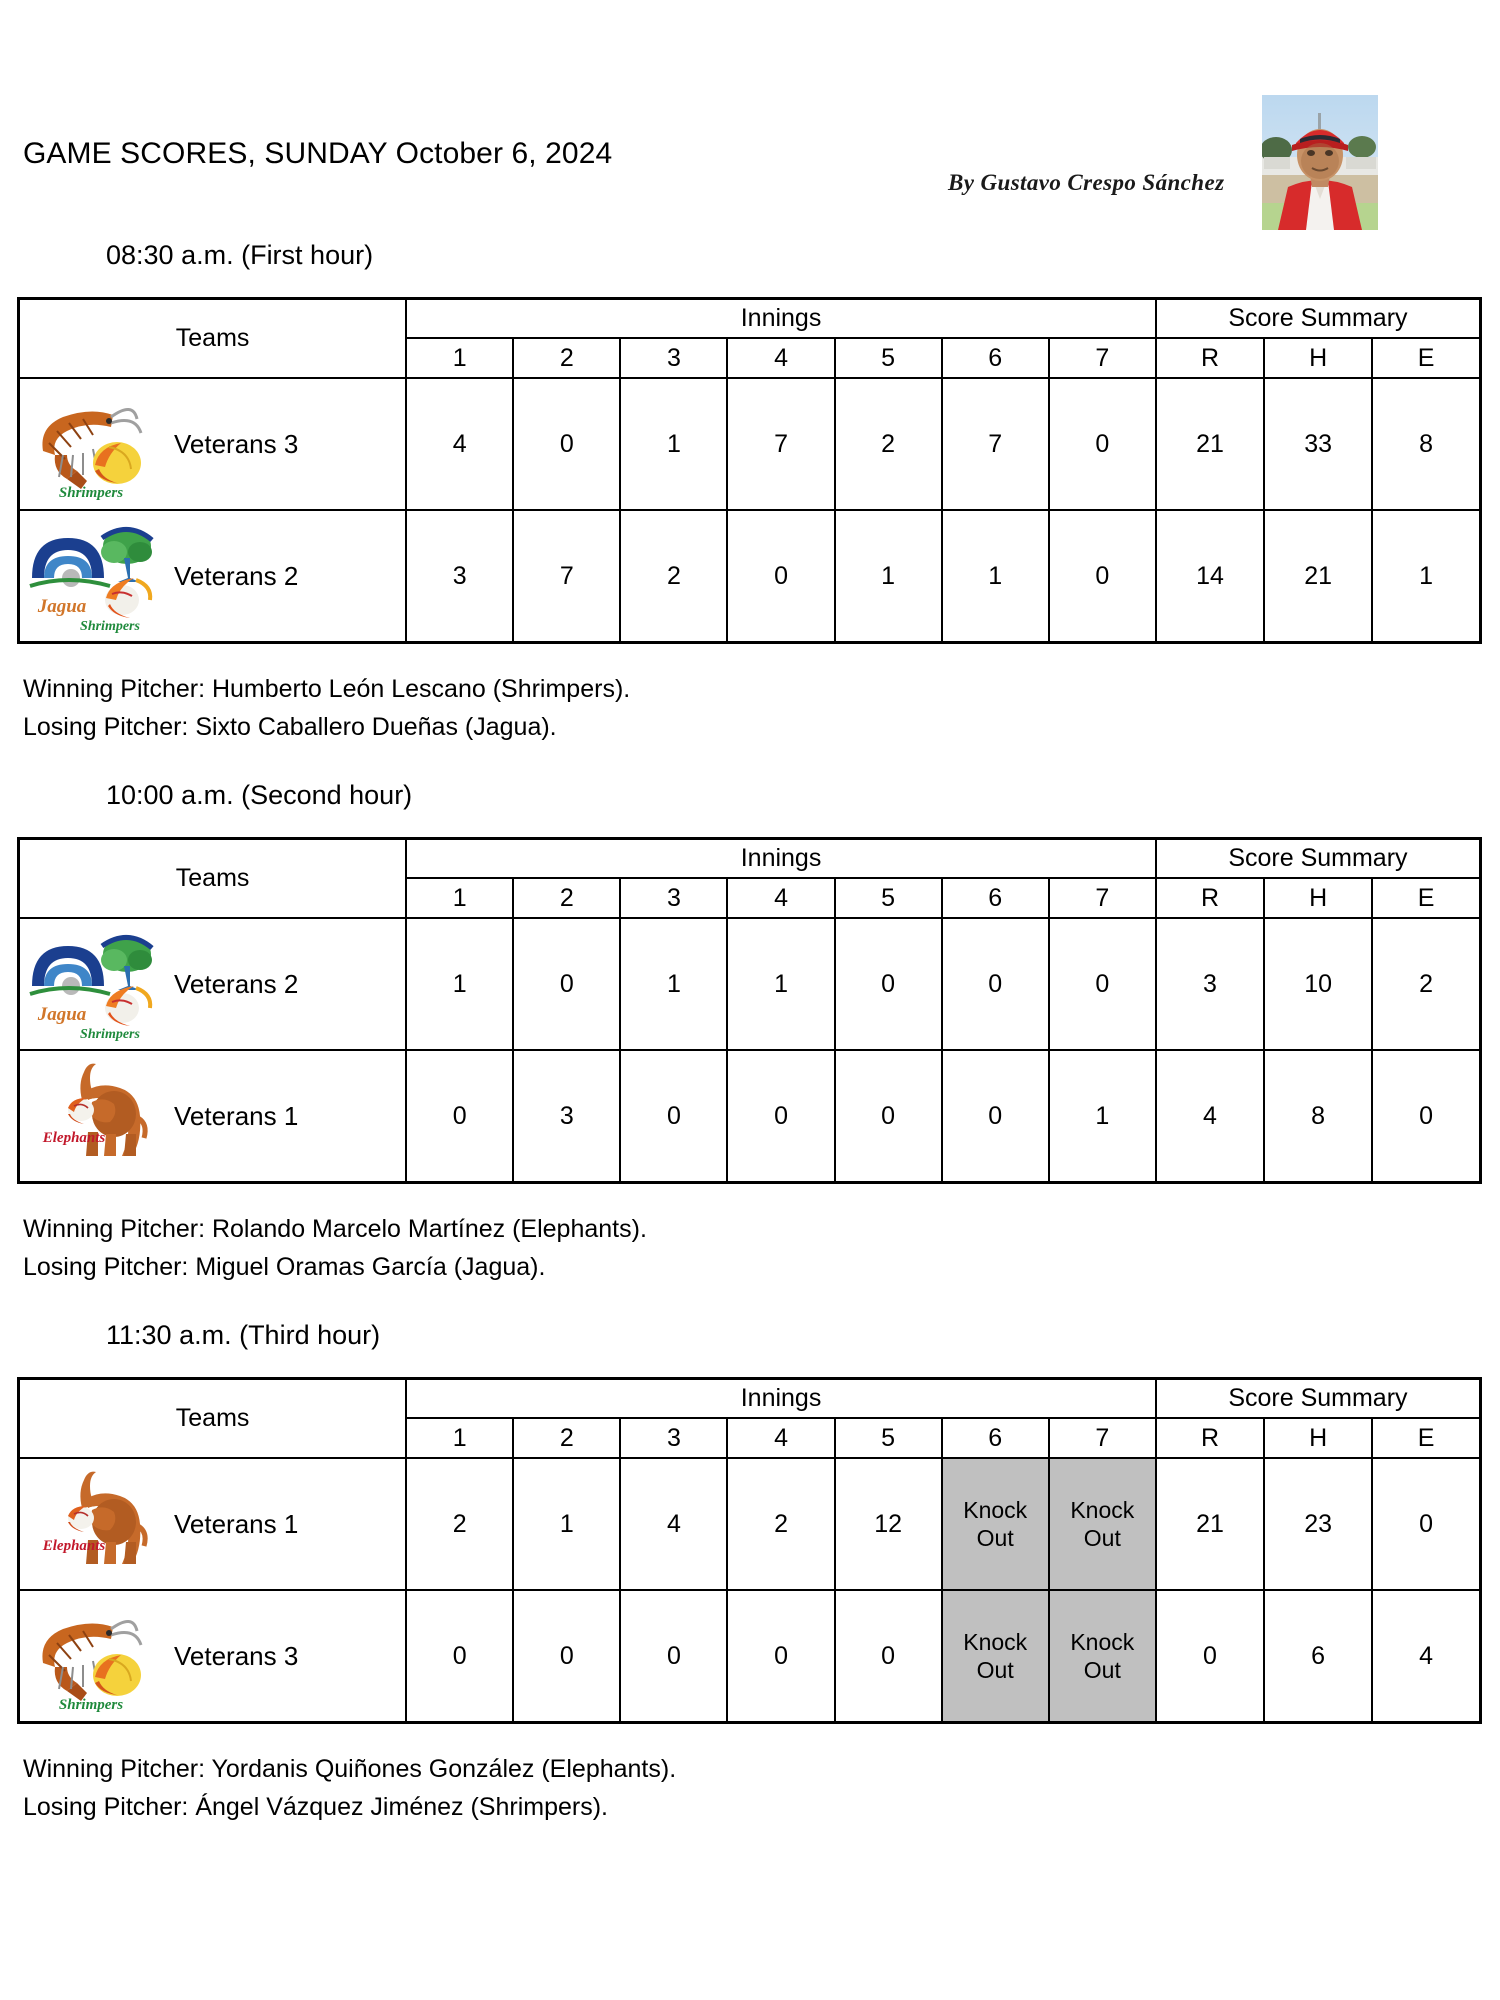 This screenshot has height=2000, width=1500. I want to click on total-runs: 0, so click(1210, 1656).